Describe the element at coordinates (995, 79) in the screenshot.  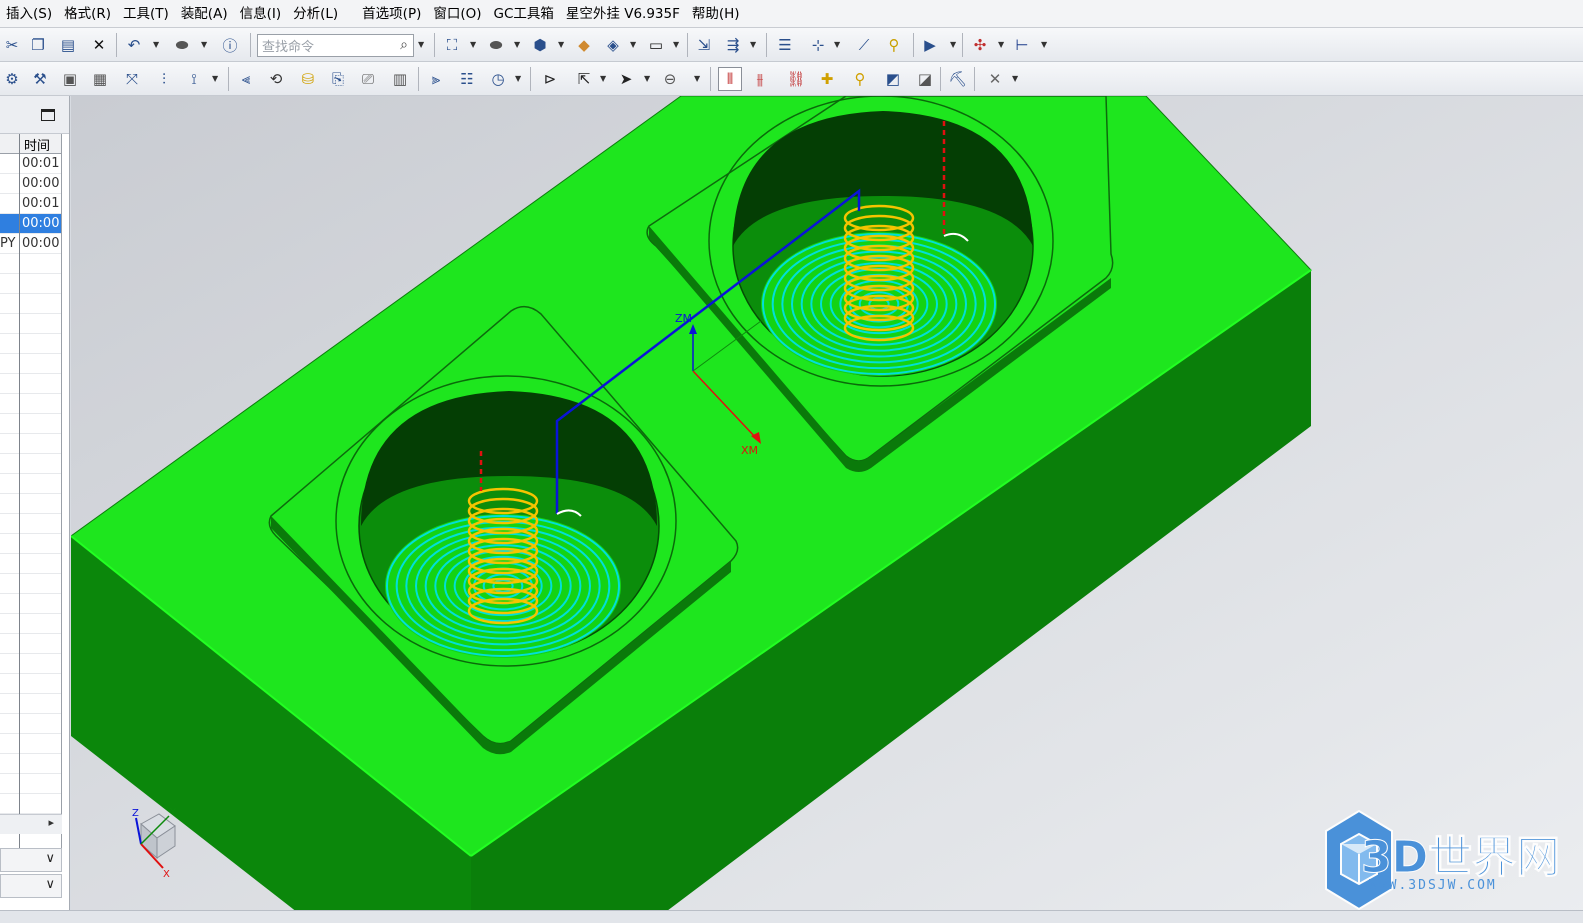
I see `close-toolpath-icon: ✕` at that location.